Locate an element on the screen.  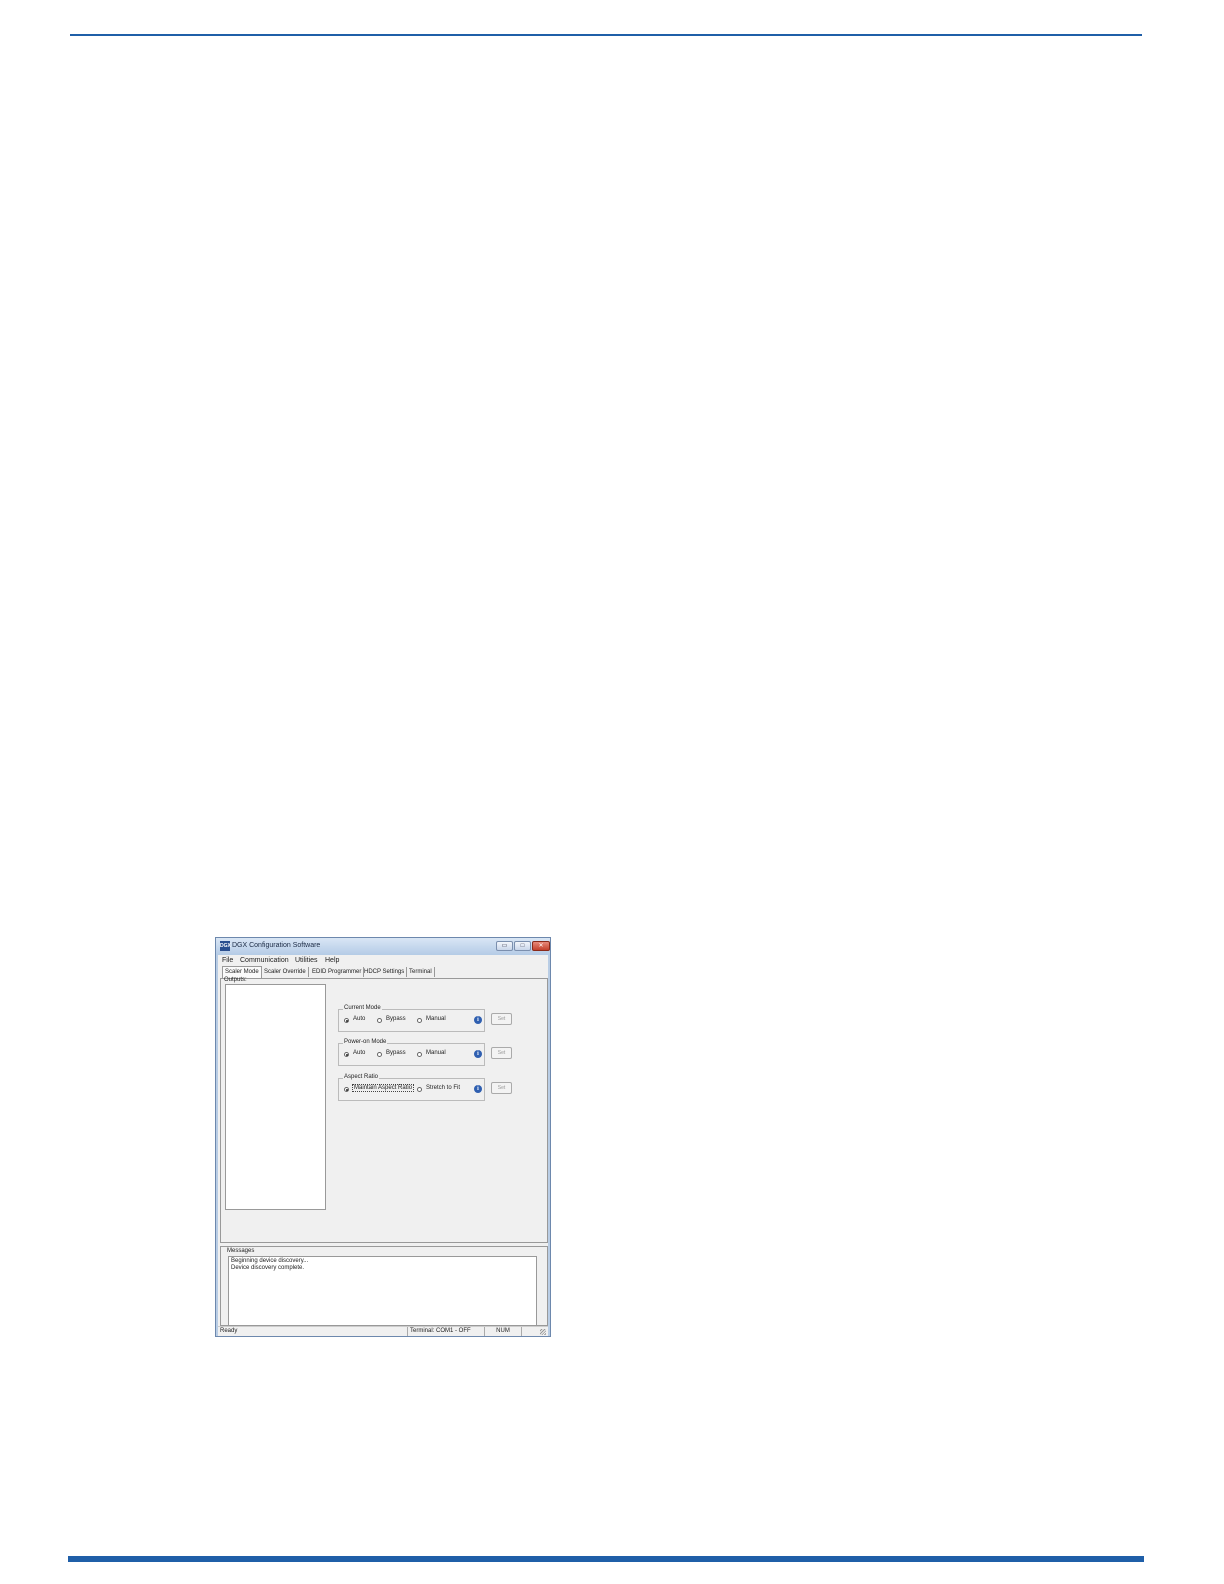
stretch-to-fit-label: Stretch to Fit is located at coordinates (443, 1088).